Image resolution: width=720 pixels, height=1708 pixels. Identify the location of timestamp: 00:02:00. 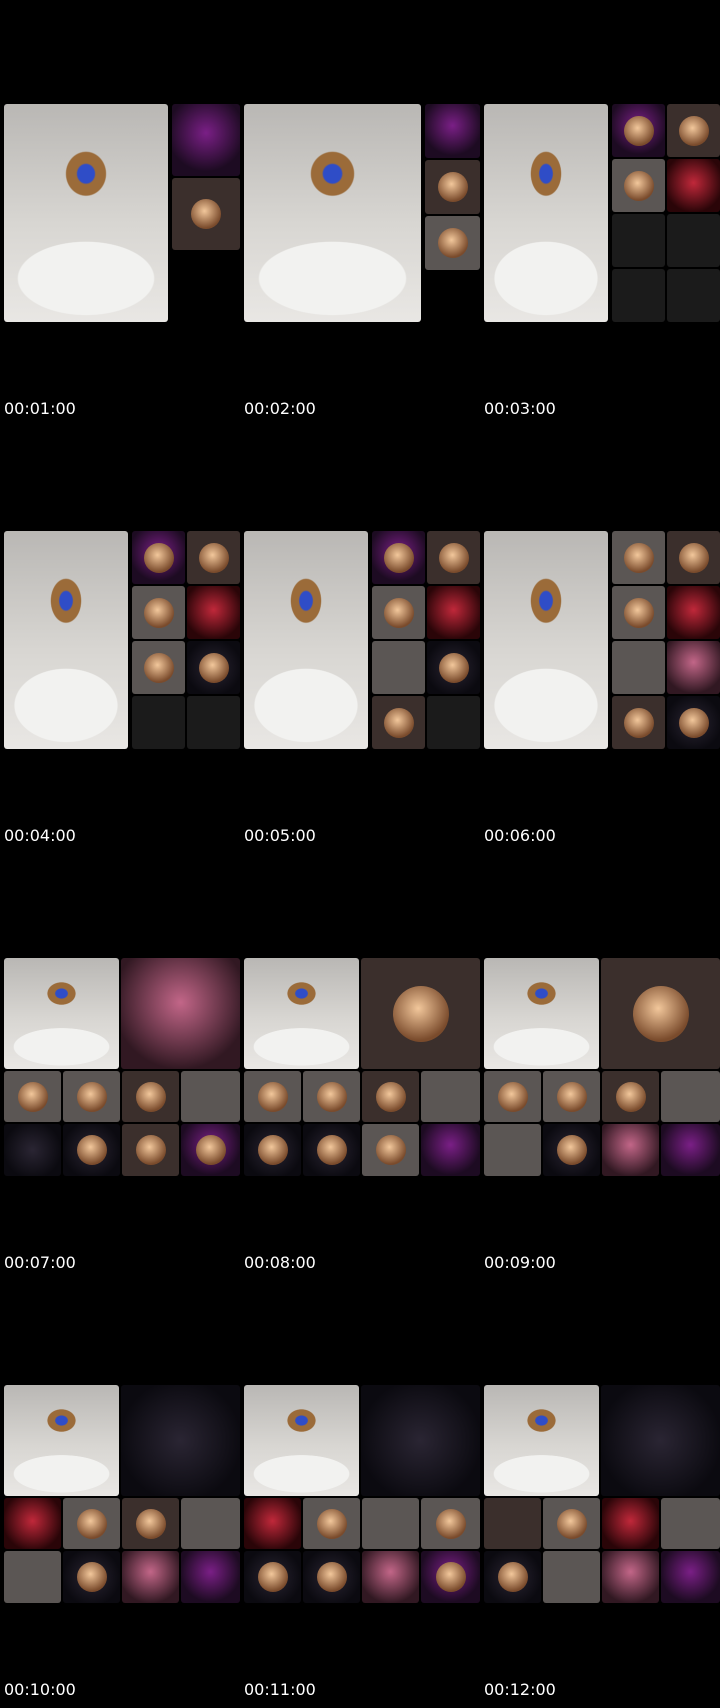
(280, 408).